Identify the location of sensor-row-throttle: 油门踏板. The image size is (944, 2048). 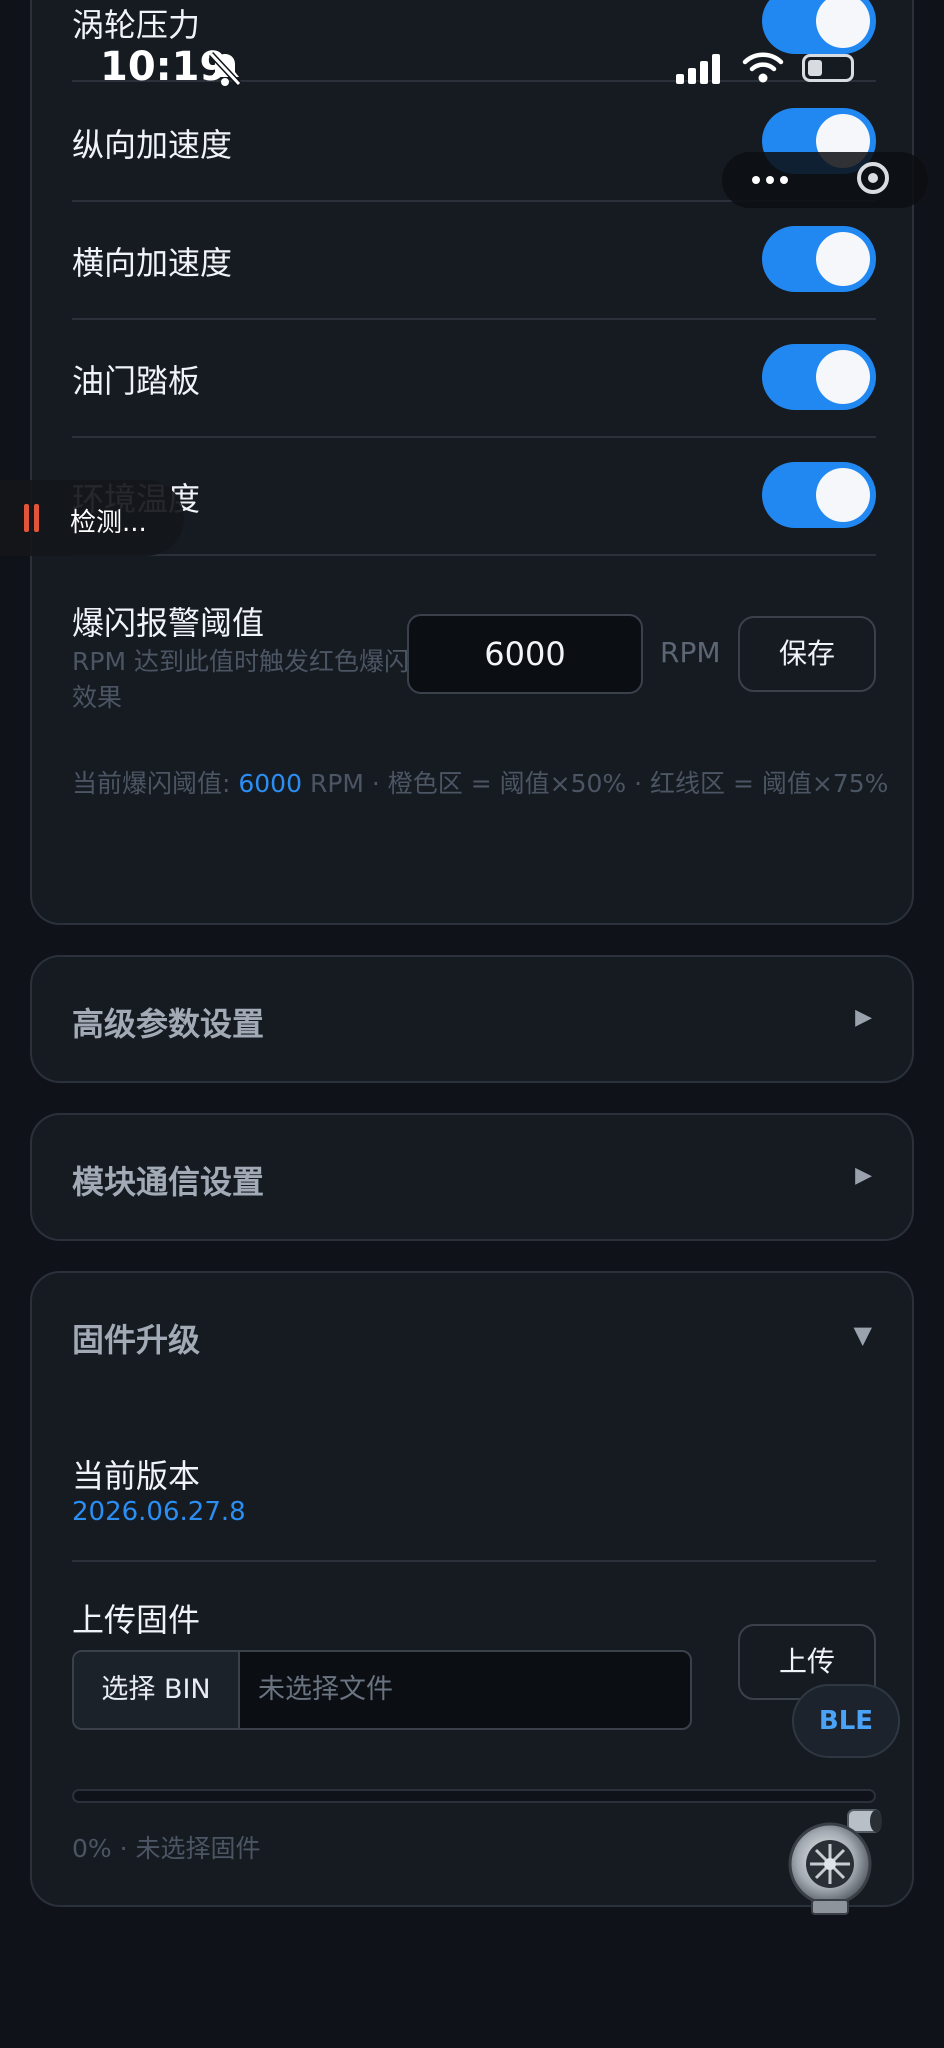
(474, 378).